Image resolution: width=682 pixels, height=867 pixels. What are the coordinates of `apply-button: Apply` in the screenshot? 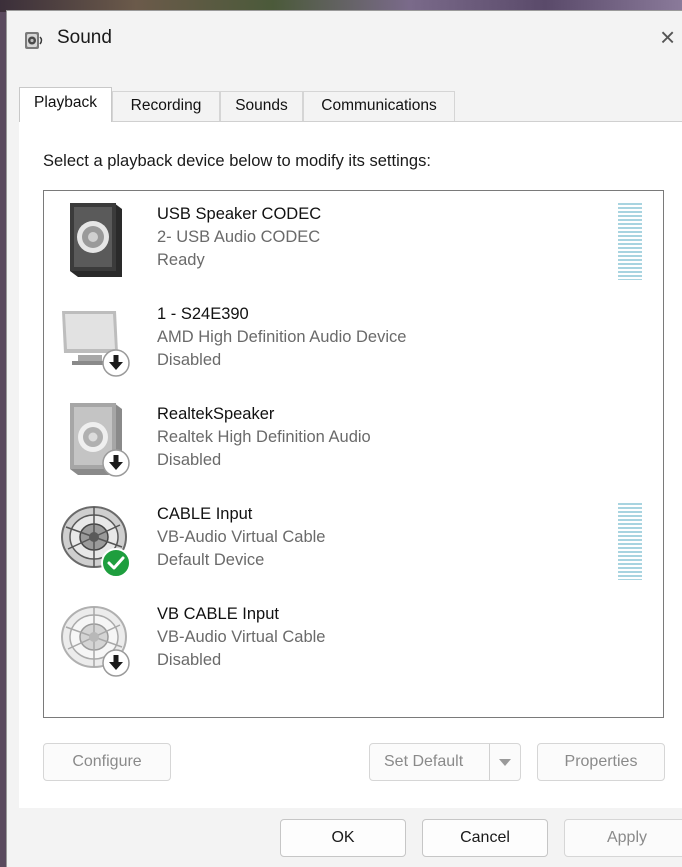 It's located at (623, 838).